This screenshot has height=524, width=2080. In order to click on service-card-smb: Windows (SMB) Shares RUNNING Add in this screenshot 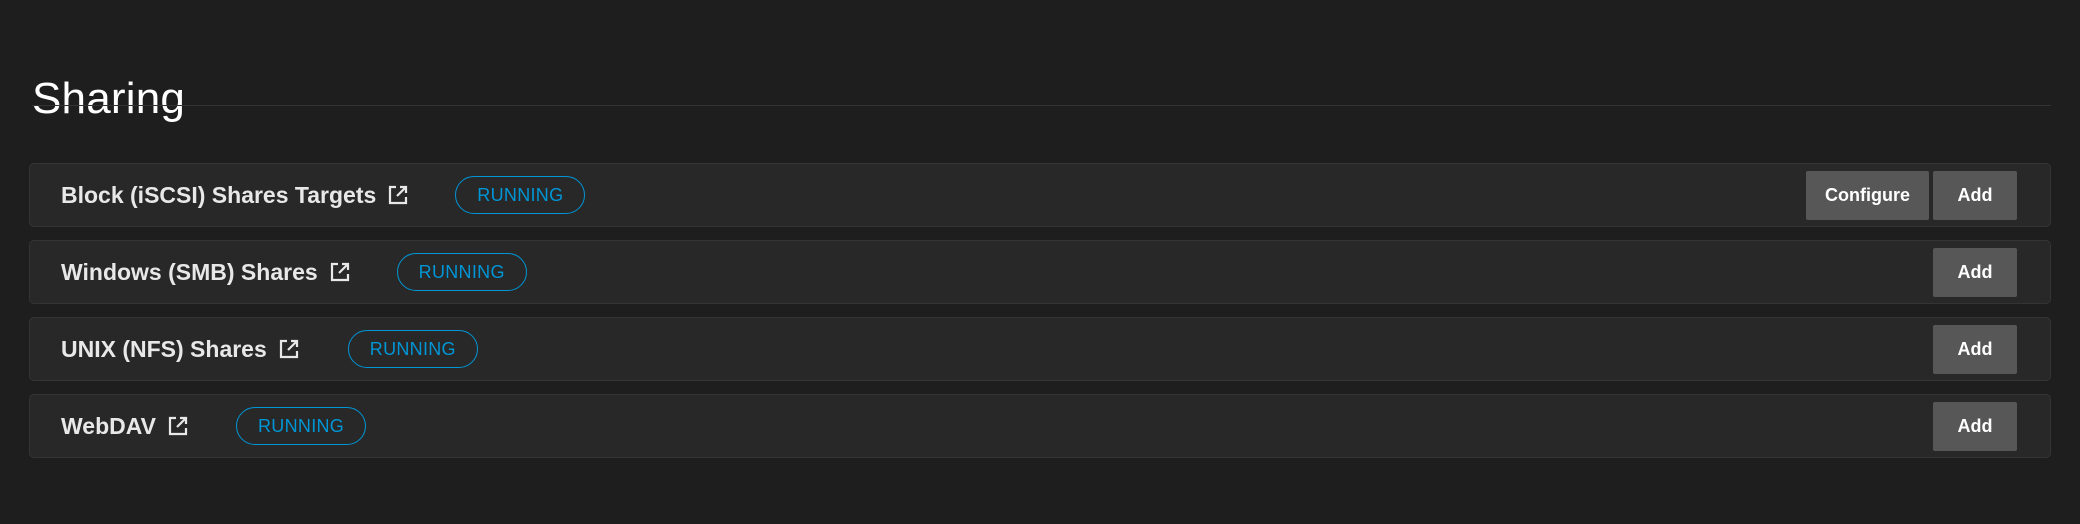, I will do `click(1040, 272)`.